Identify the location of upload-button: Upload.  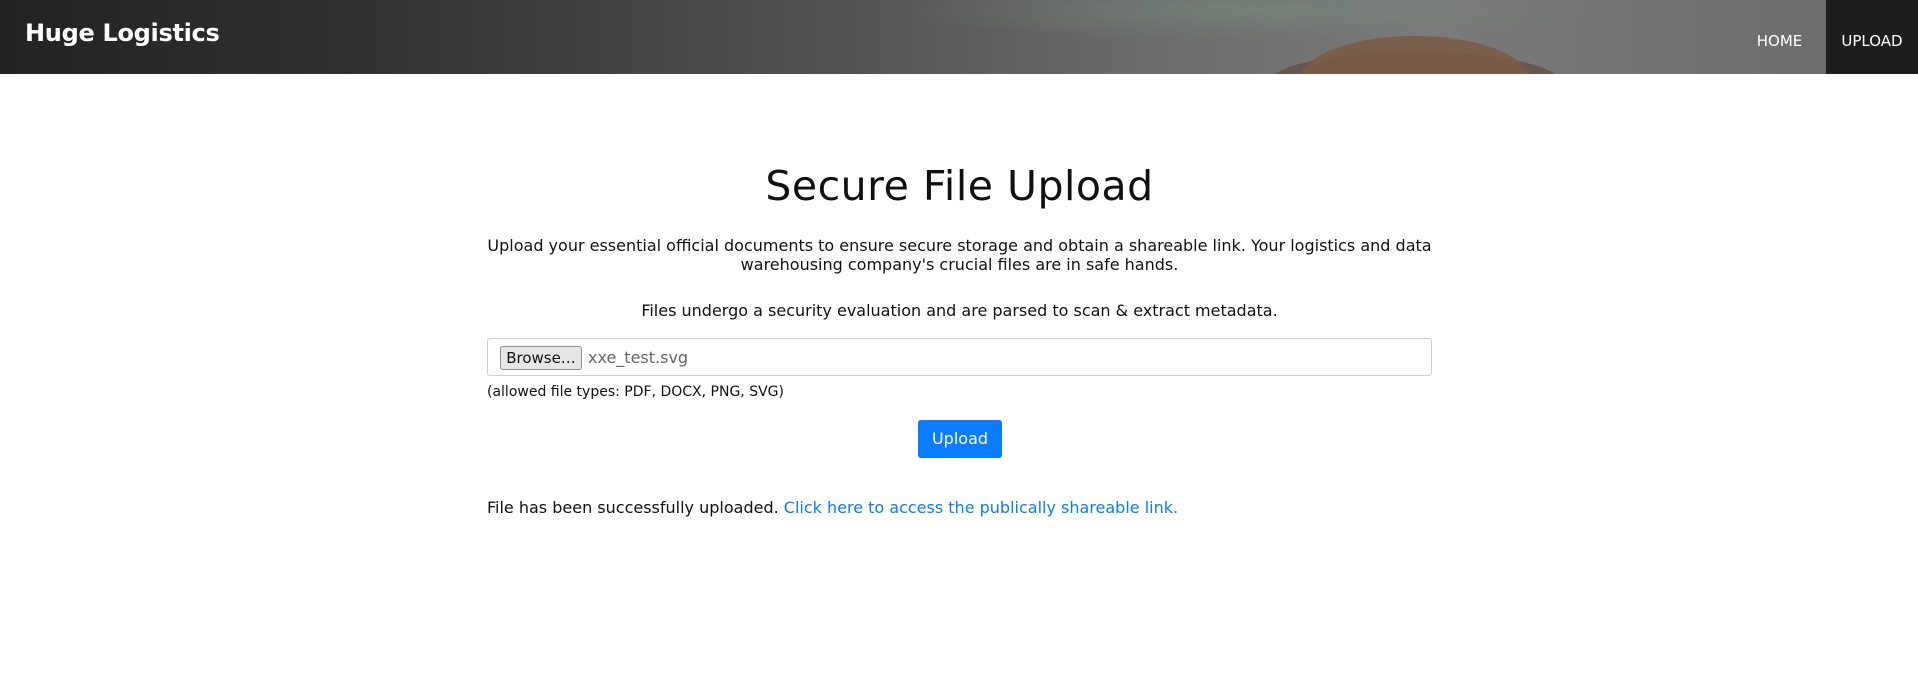
(960, 439).